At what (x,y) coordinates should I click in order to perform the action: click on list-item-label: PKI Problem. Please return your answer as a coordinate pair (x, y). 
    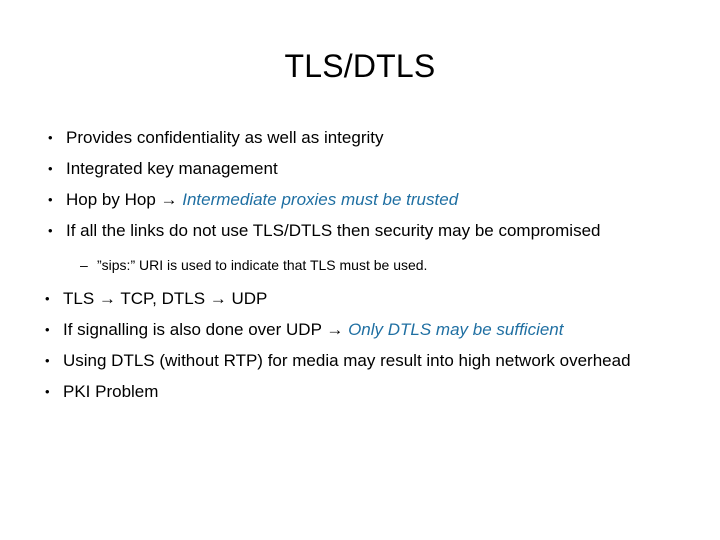
    Looking at the image, I should click on (391, 391).